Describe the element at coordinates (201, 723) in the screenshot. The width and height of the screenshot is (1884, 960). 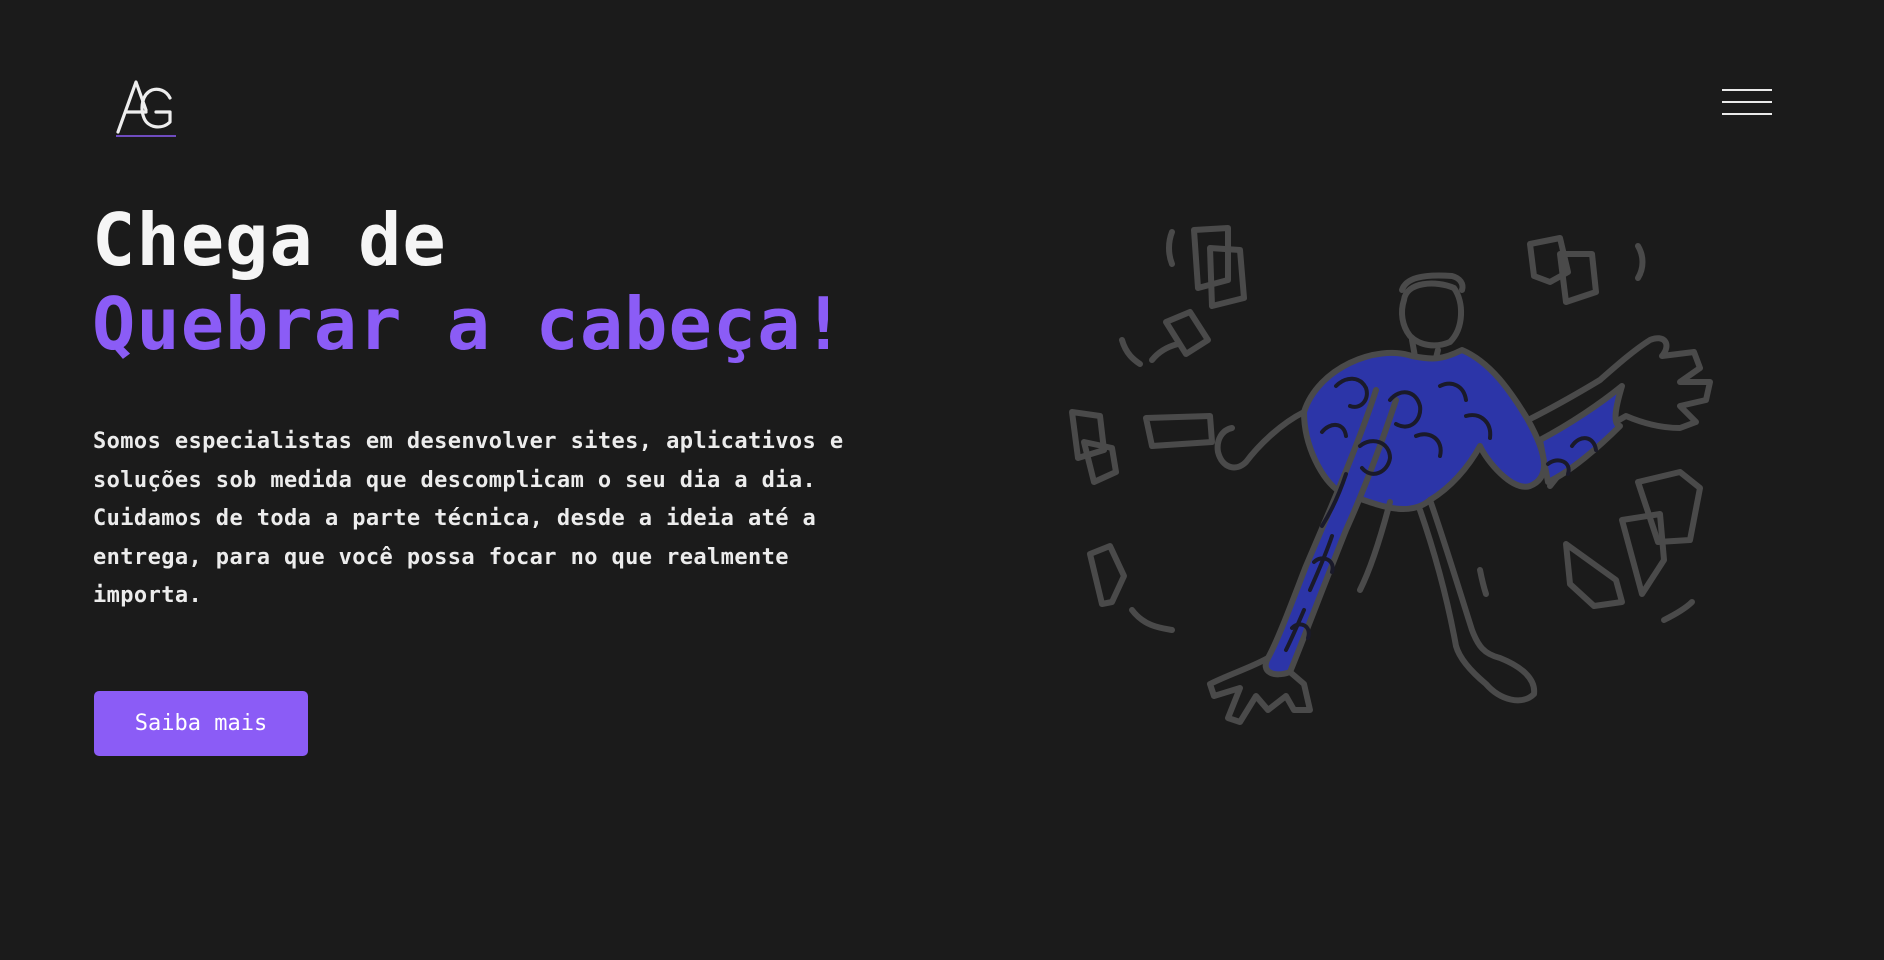
I see `saiba-mais-button: Saiba mais` at that location.